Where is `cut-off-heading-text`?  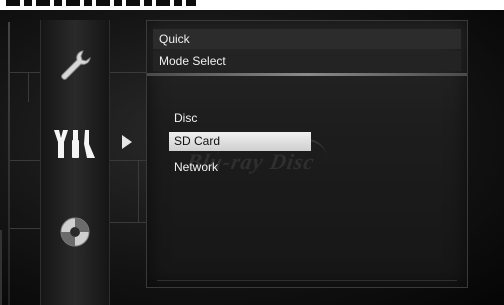
cut-off-heading-text is located at coordinates (101, 3).